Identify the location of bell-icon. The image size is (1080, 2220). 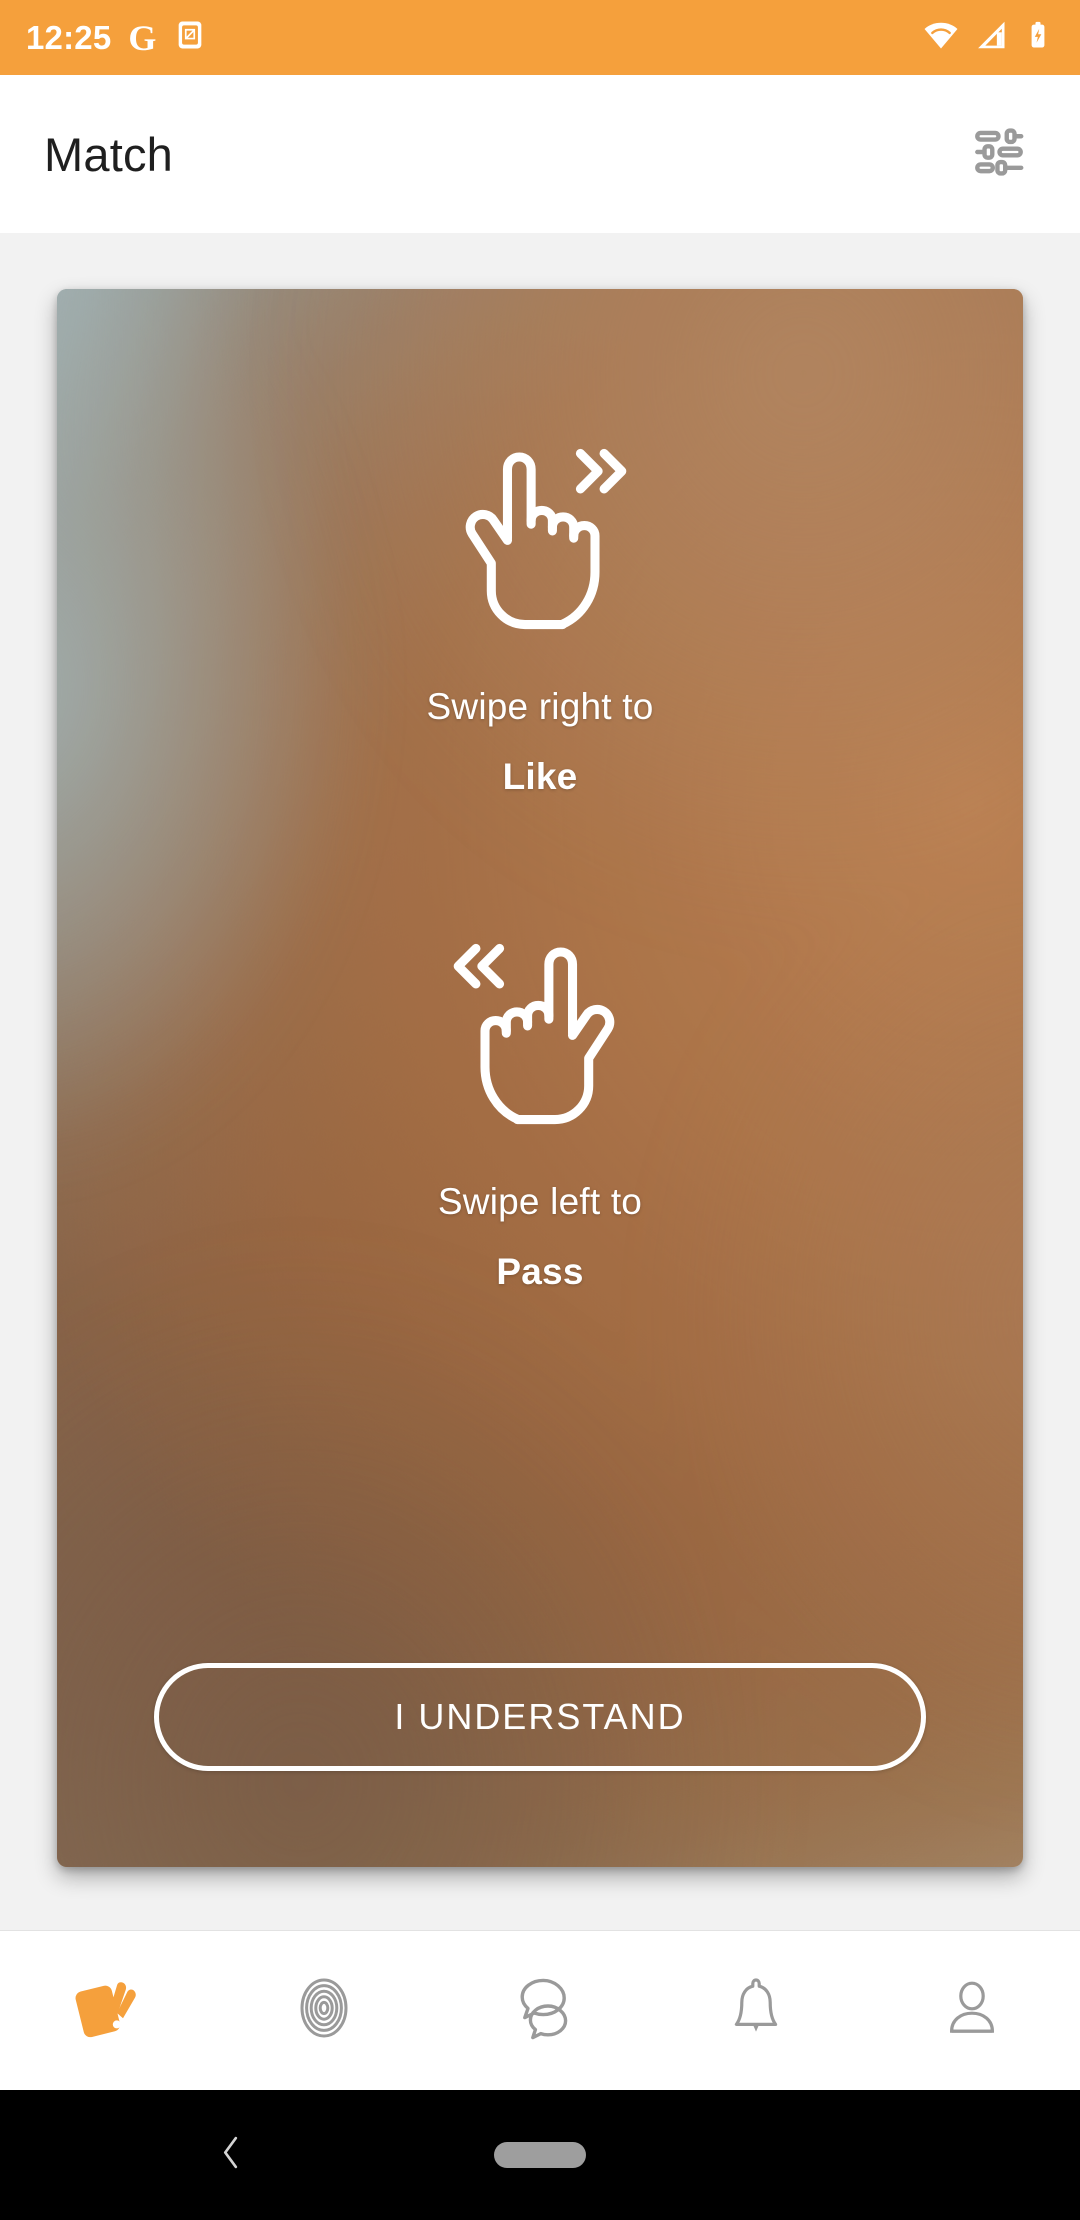
(756, 2010).